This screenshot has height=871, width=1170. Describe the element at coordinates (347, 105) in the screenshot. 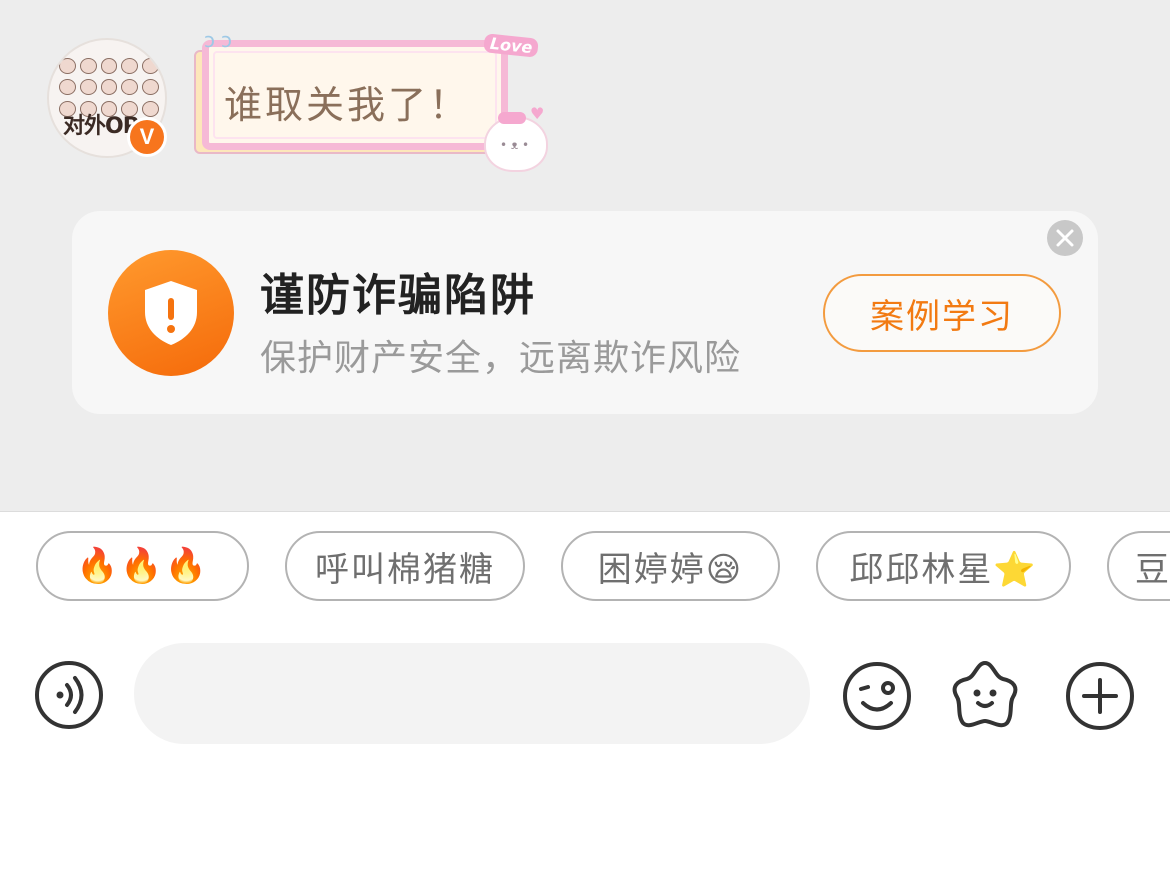

I see `message-text: 谁取关我了！` at that location.